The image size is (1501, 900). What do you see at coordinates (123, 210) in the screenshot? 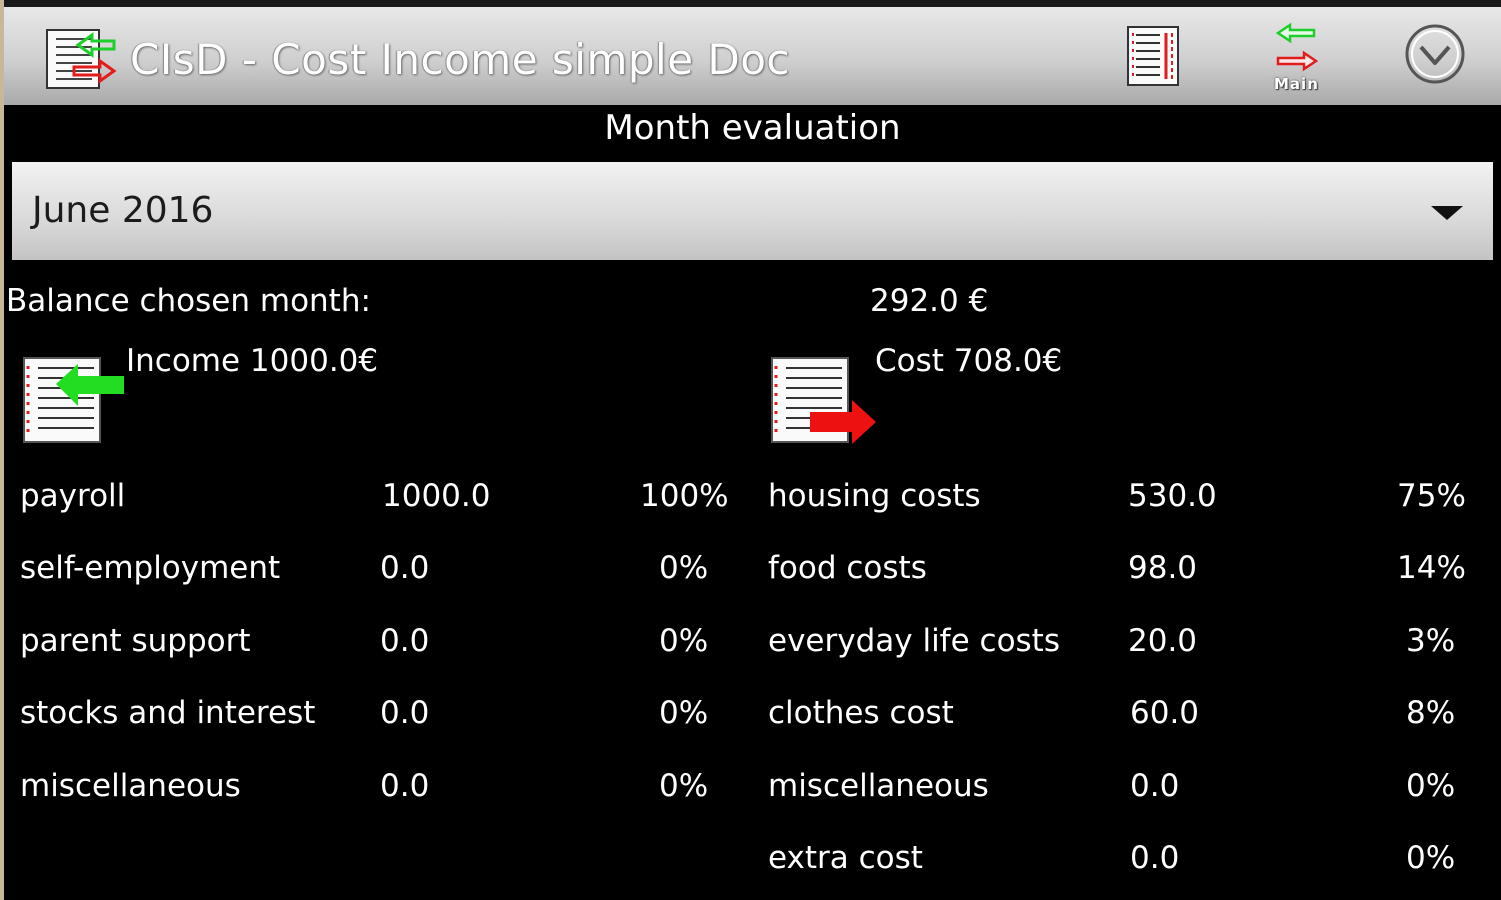
I see `month-select-value: June 2016` at bounding box center [123, 210].